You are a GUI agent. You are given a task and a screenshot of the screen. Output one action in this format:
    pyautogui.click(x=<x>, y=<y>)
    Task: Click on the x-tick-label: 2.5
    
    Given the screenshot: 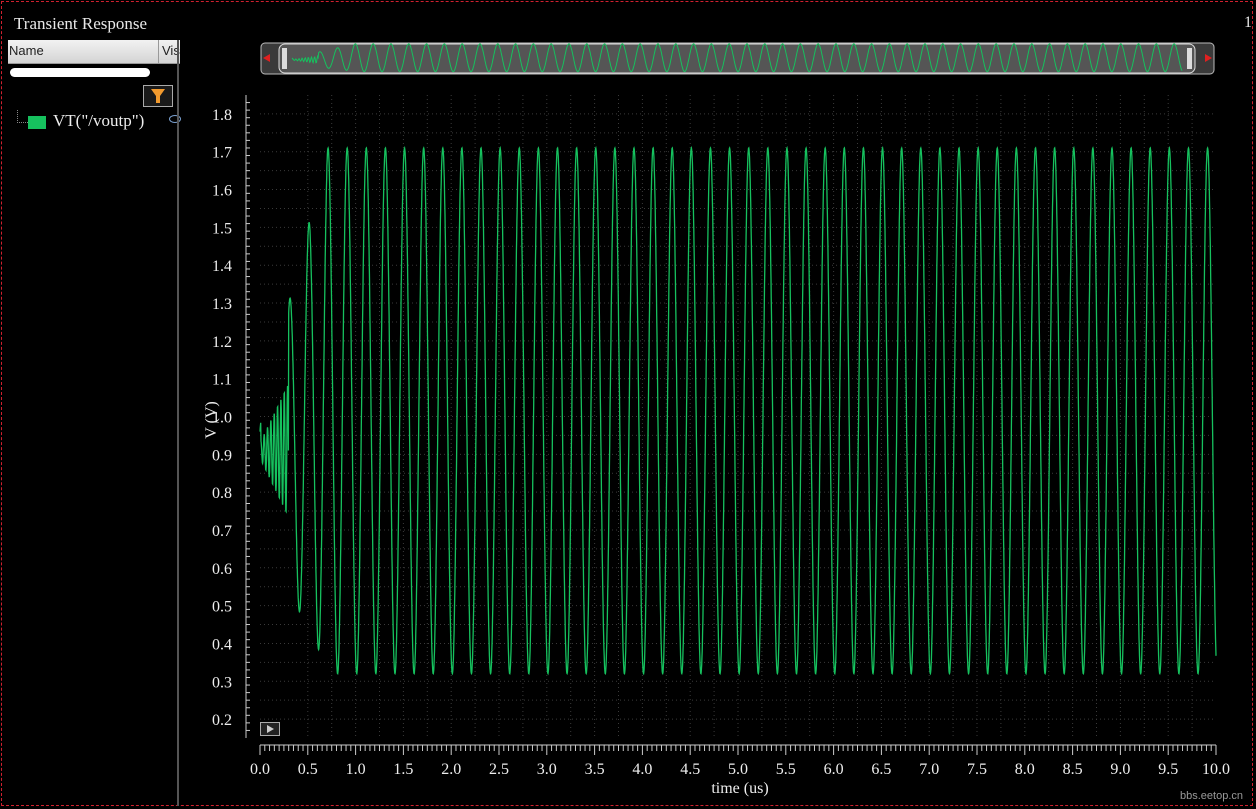 What is the action you would take?
    pyautogui.click(x=499, y=769)
    